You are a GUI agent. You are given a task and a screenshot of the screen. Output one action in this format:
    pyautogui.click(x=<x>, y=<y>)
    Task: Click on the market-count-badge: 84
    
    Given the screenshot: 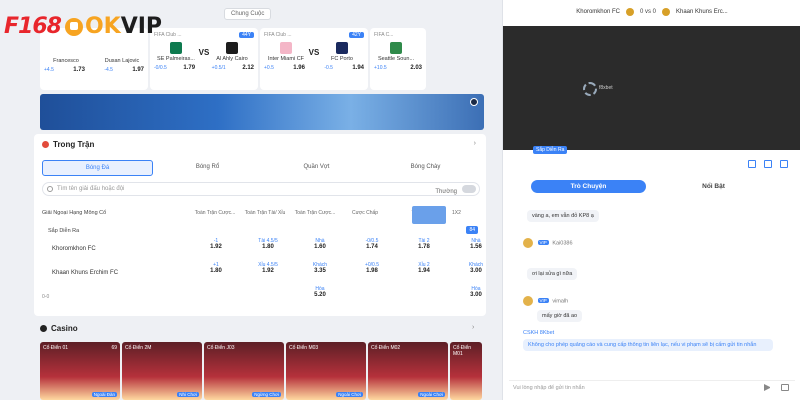 What is the action you would take?
    pyautogui.click(x=472, y=230)
    